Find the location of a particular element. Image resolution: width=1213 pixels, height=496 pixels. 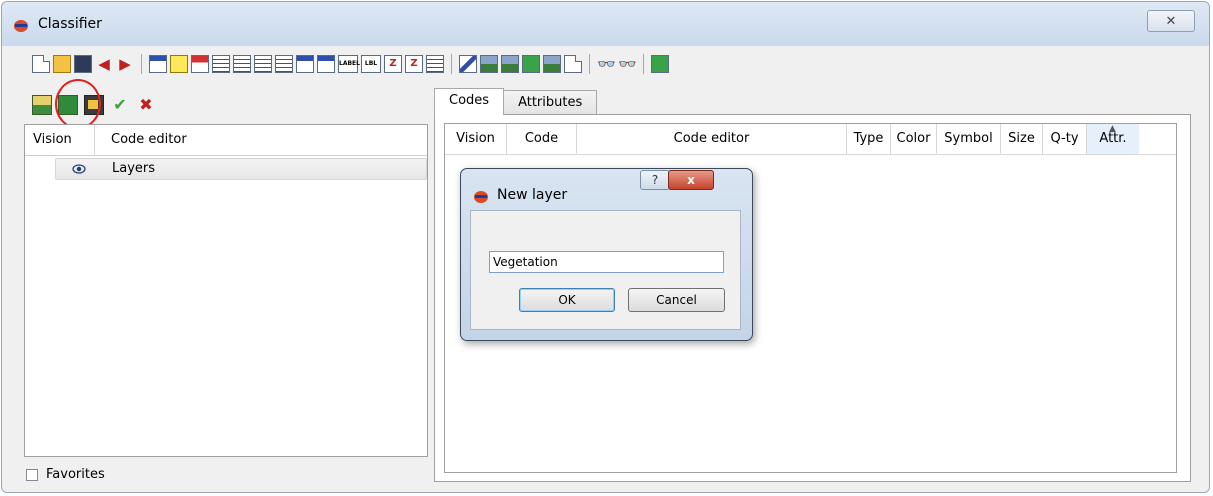

polyline-dotted-icon is located at coordinates (263, 64).